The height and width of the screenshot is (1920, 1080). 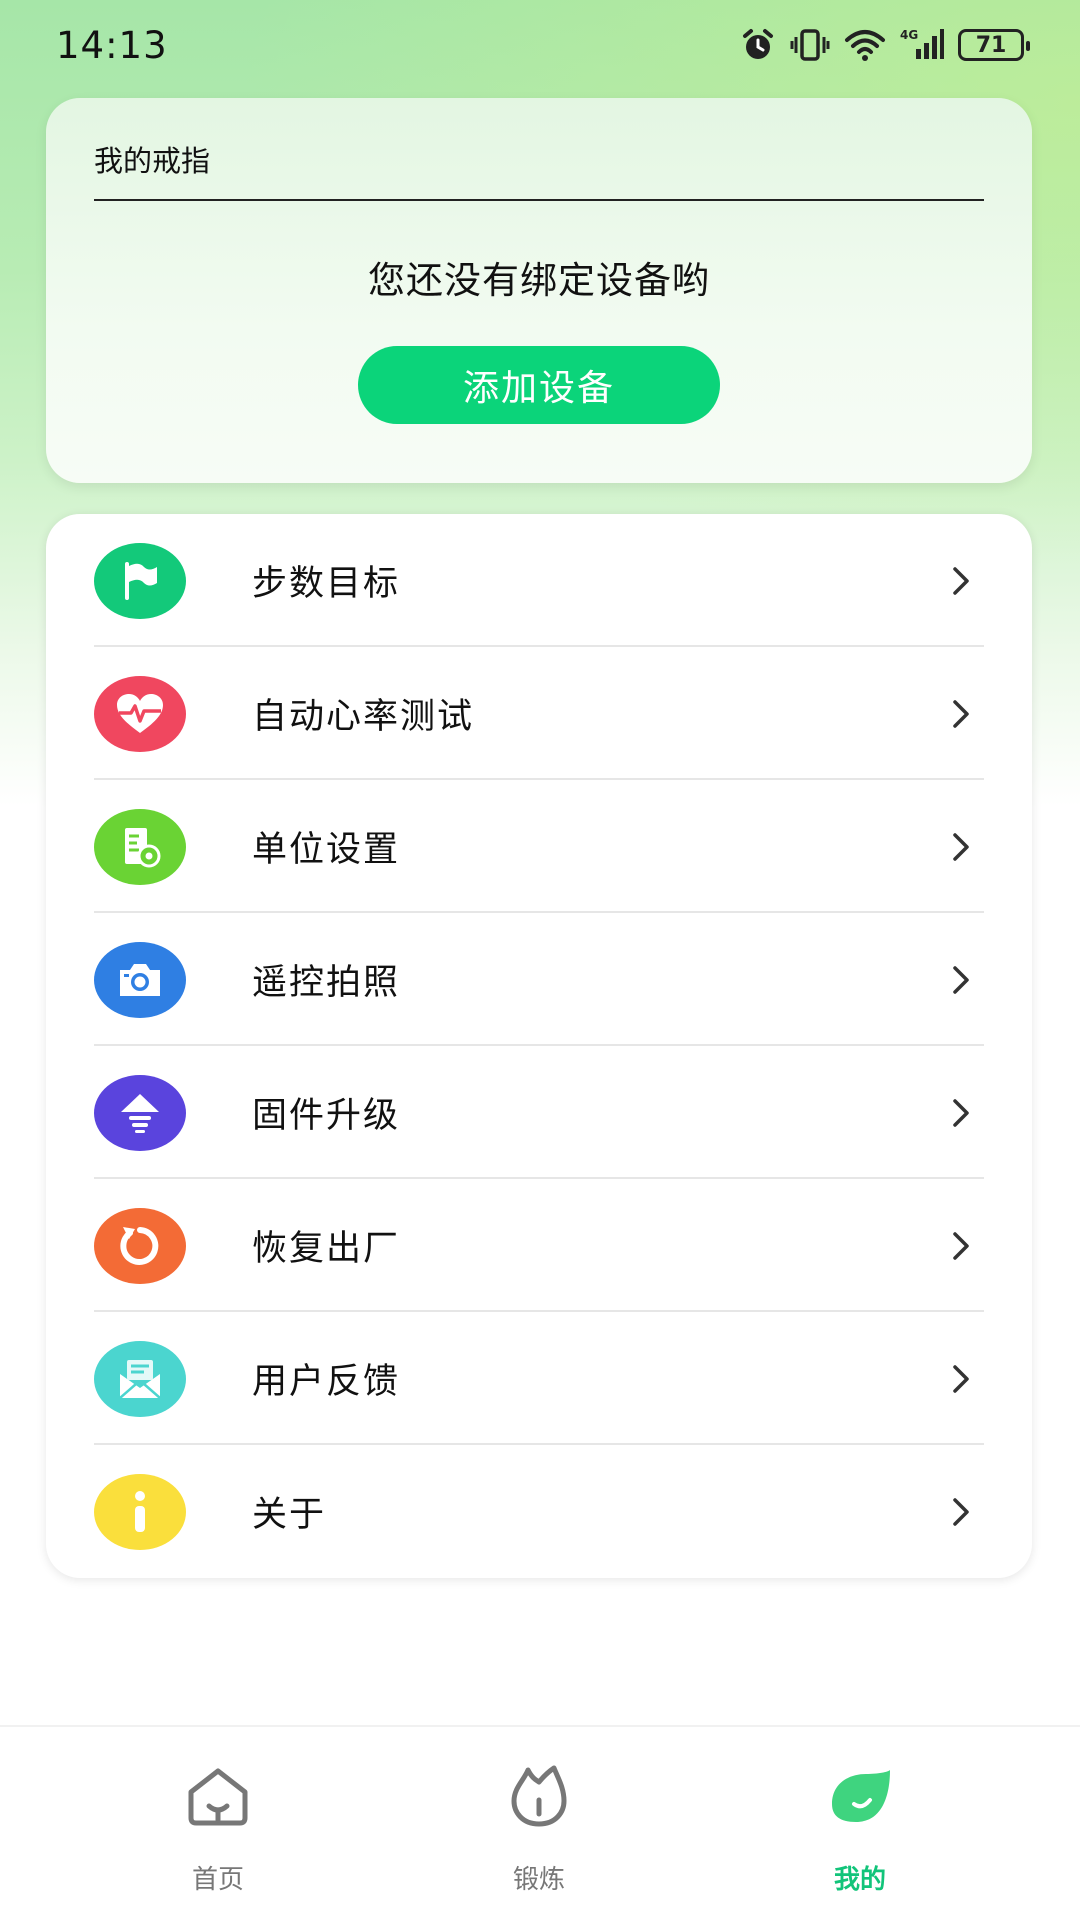 What do you see at coordinates (326, 1382) in the screenshot?
I see `menu-item-label: 用户反馈` at bounding box center [326, 1382].